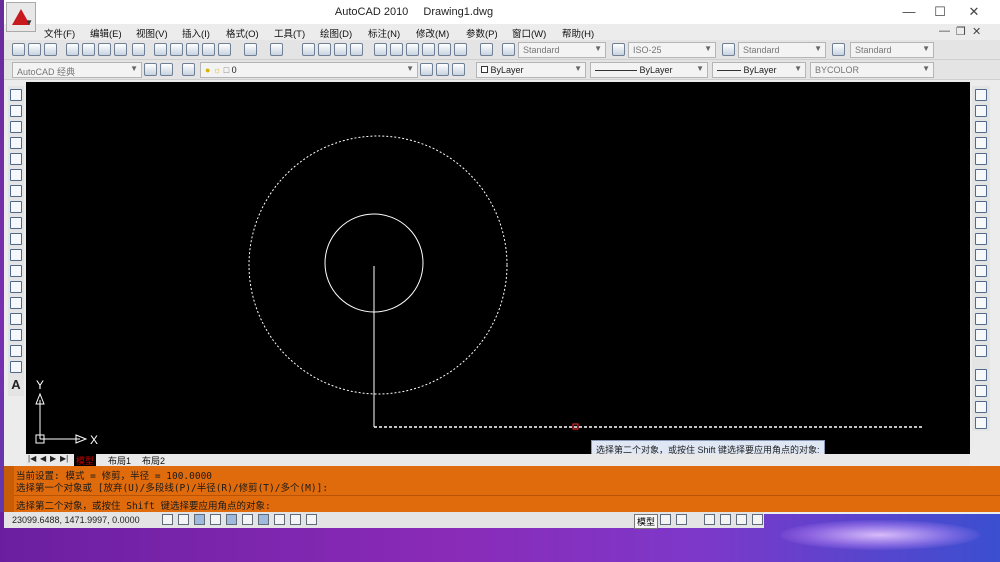 Image resolution: width=1000 pixels, height=562 pixels. What do you see at coordinates (872, 70) in the screenshot?
I see `plotstyle-select: BYCOLOR ▼` at bounding box center [872, 70].